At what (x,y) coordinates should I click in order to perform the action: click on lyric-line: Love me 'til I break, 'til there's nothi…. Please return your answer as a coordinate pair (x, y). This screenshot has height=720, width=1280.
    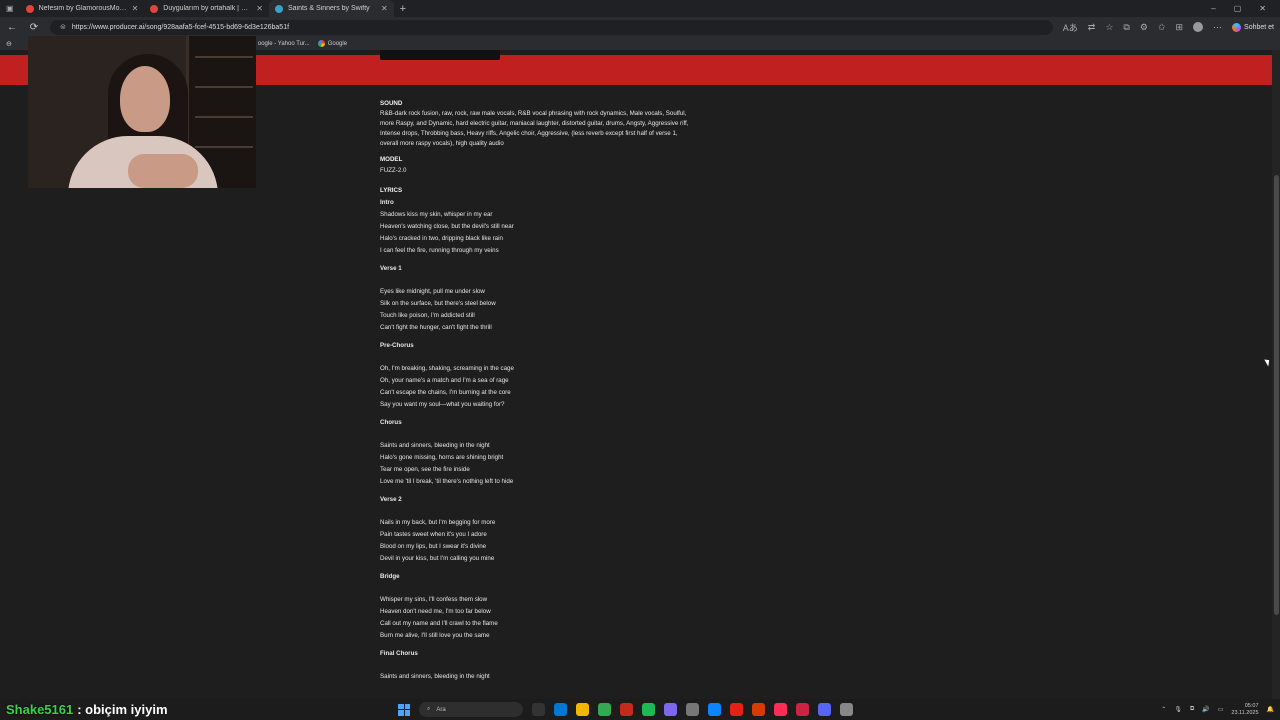
    Looking at the image, I should click on (447, 481).